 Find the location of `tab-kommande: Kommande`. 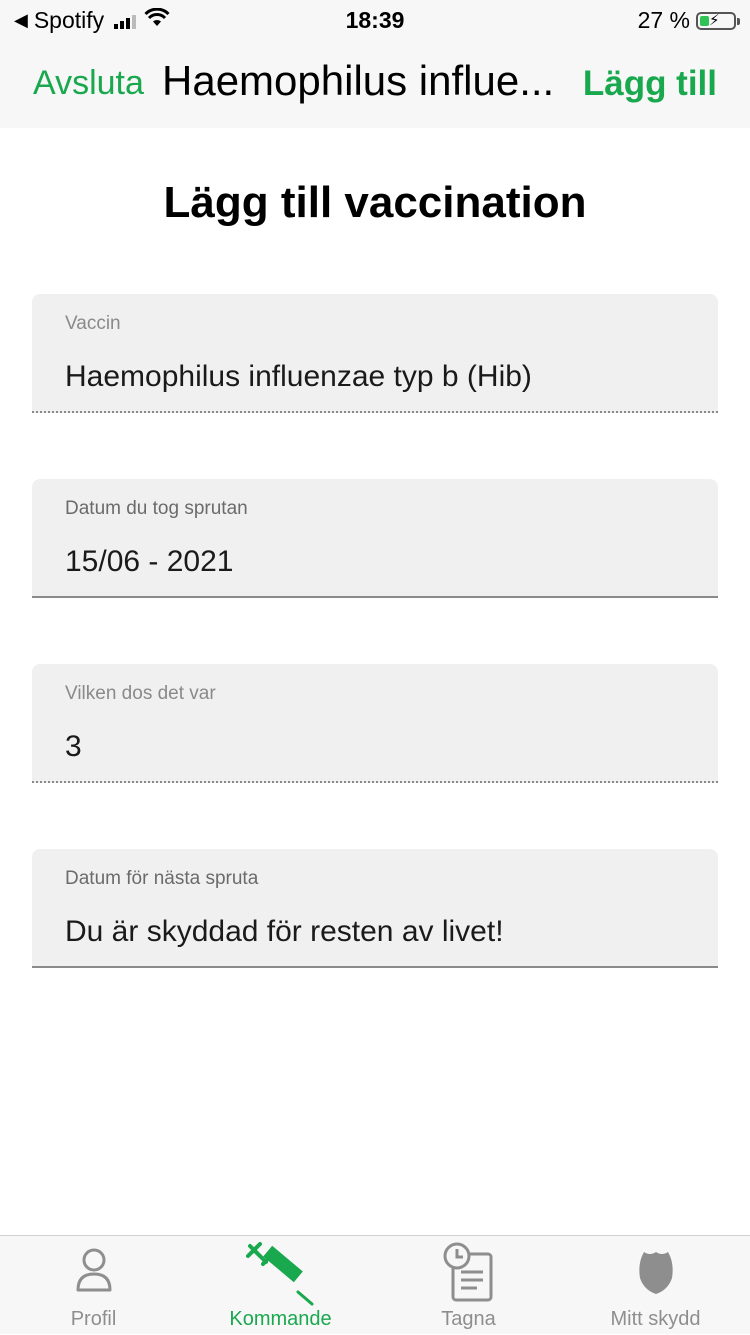

tab-kommande: Kommande is located at coordinates (280, 1285).